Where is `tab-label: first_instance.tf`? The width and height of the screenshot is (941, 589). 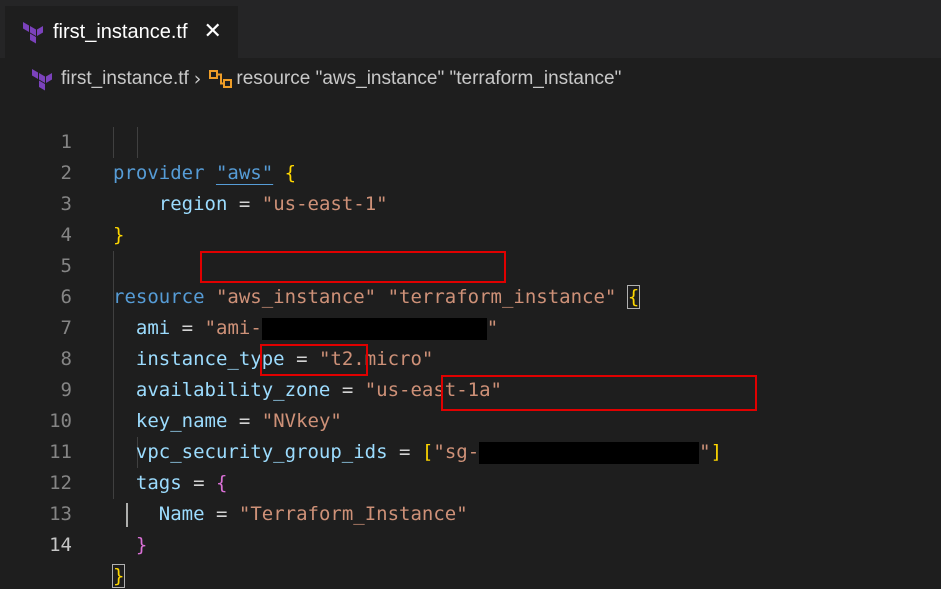
tab-label: first_instance.tf is located at coordinates (120, 31).